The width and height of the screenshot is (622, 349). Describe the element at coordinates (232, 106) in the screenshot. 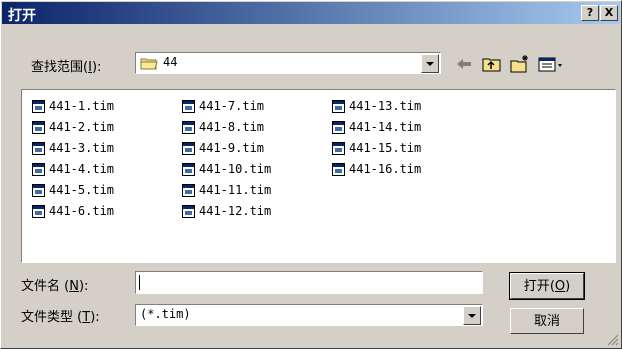

I see `file-name: 441-7.tim` at that location.